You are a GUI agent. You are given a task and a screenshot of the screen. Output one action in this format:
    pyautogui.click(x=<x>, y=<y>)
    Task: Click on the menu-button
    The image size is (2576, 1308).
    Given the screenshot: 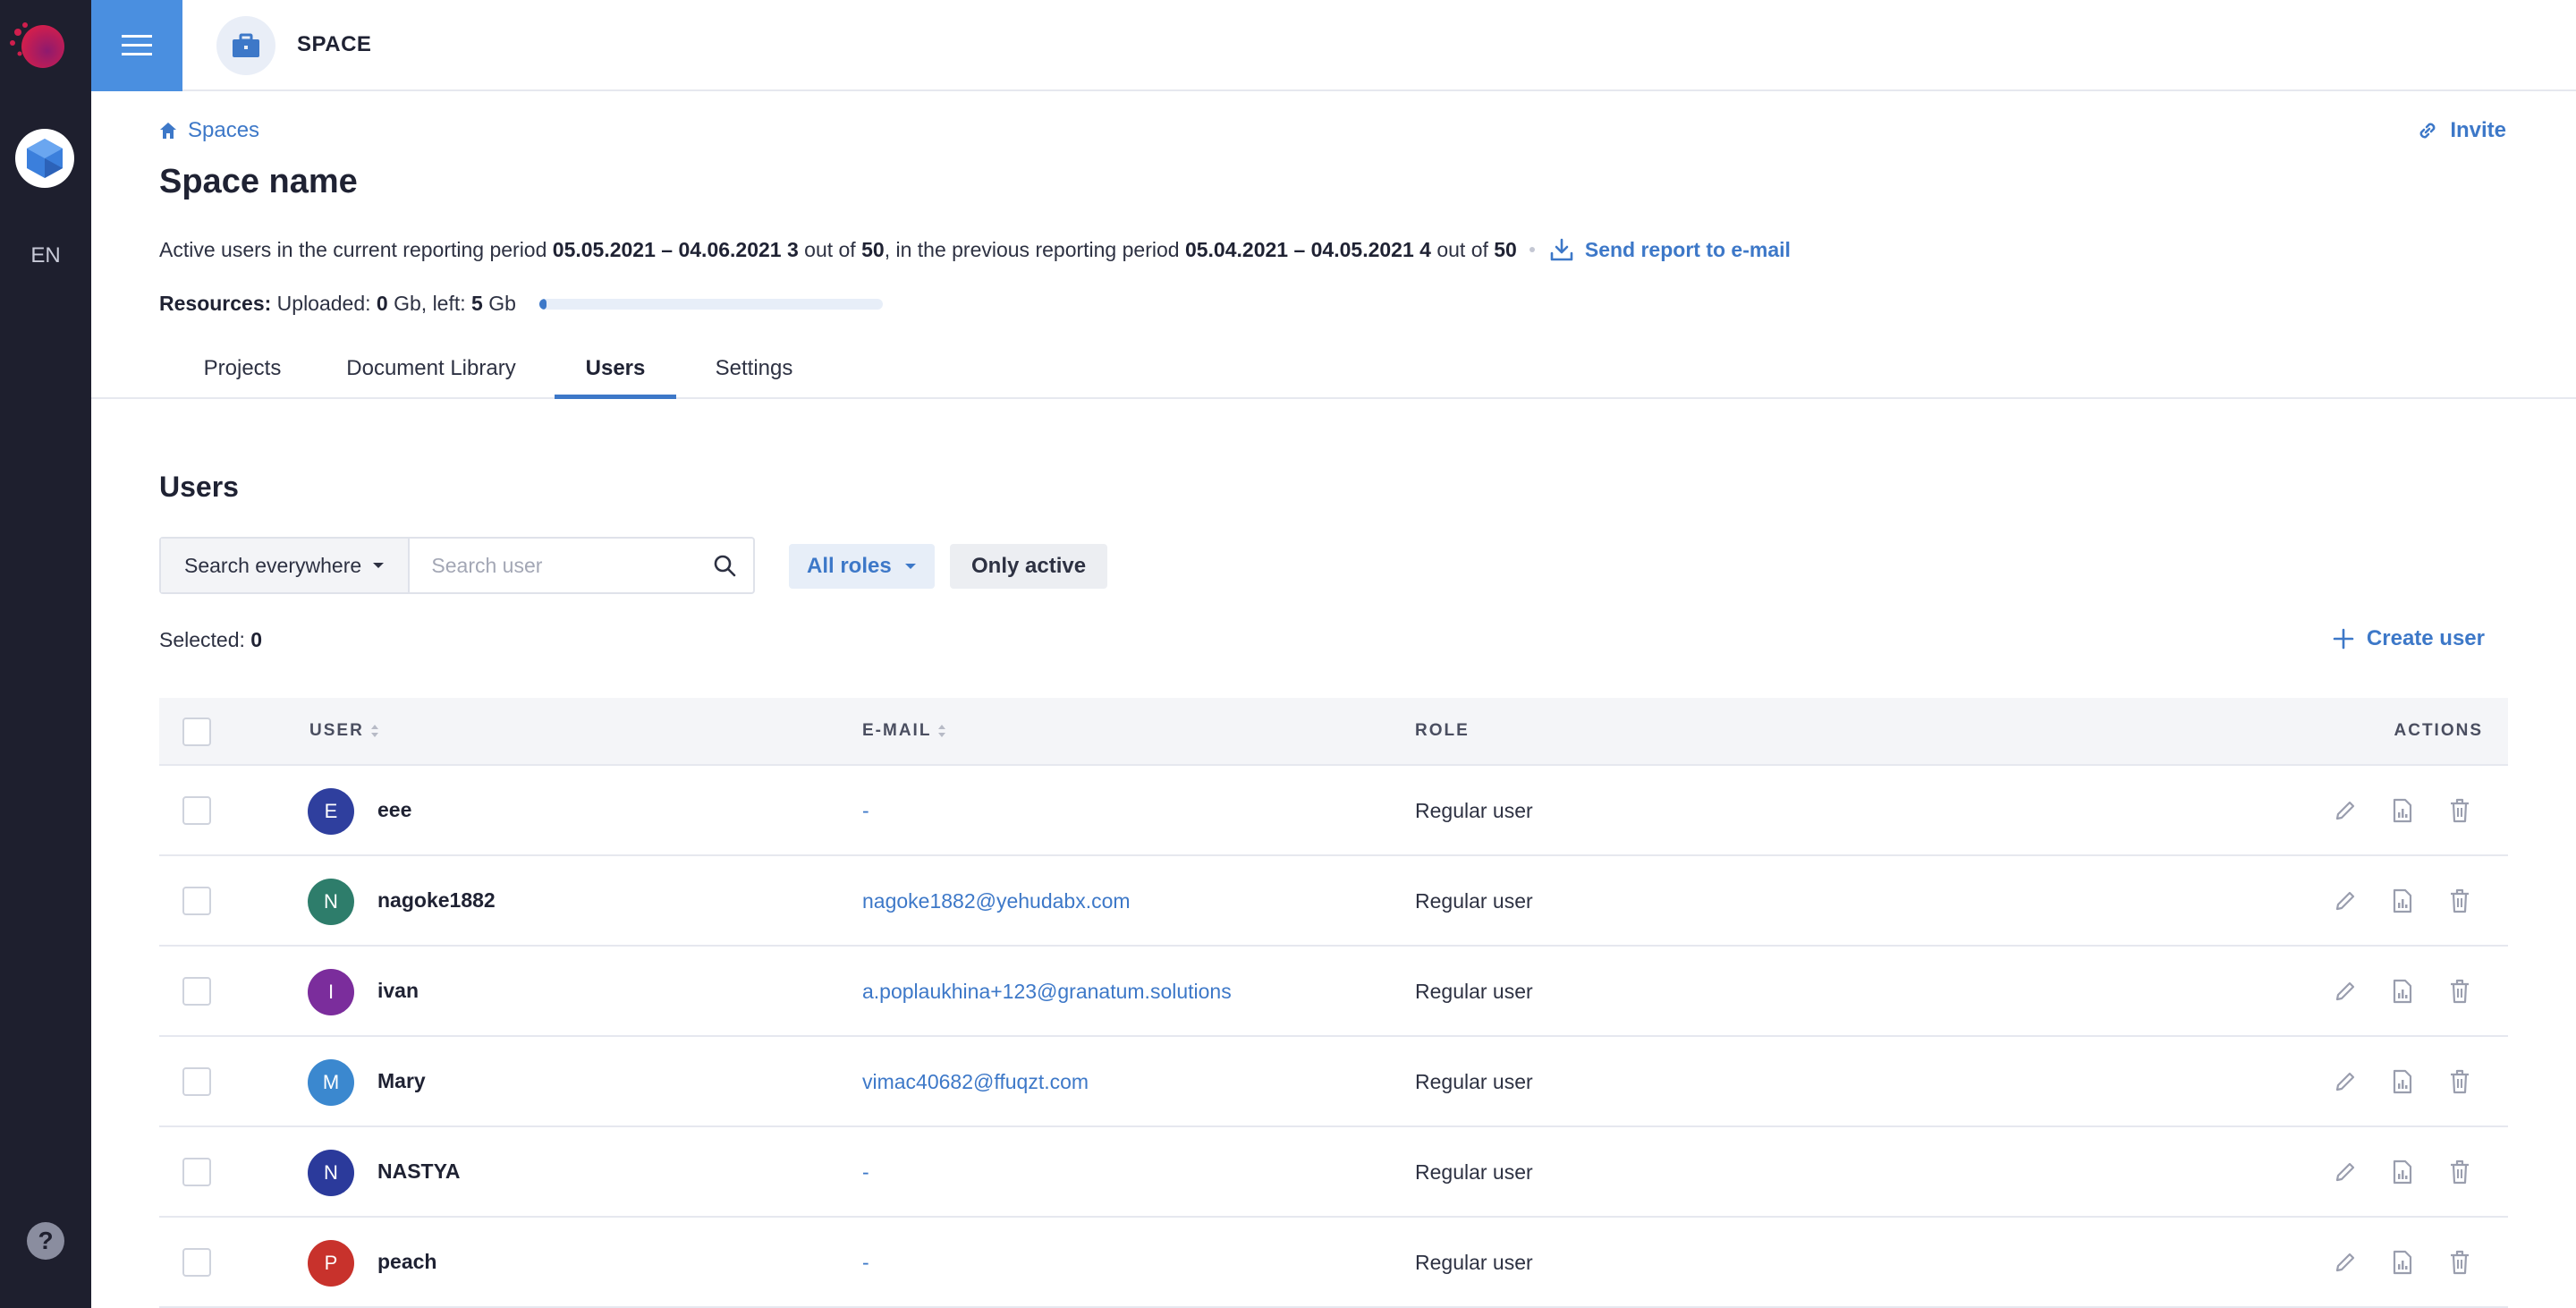 What is the action you would take?
    pyautogui.click(x=136, y=45)
    